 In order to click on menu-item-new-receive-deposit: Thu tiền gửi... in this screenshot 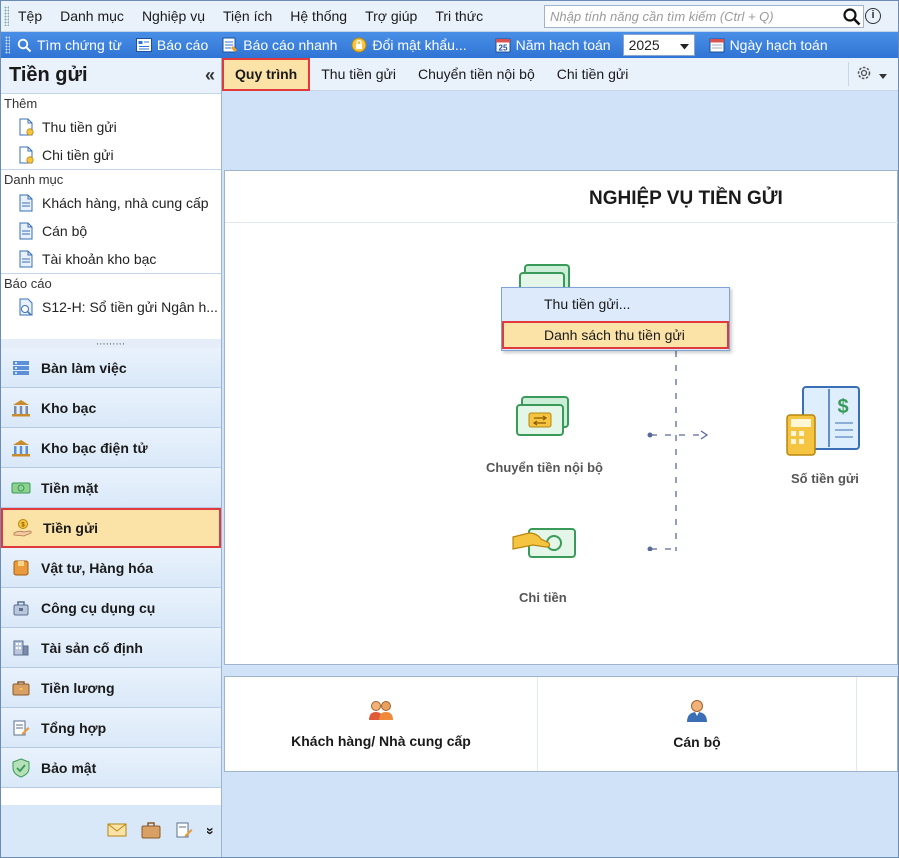, I will do `click(615, 304)`.